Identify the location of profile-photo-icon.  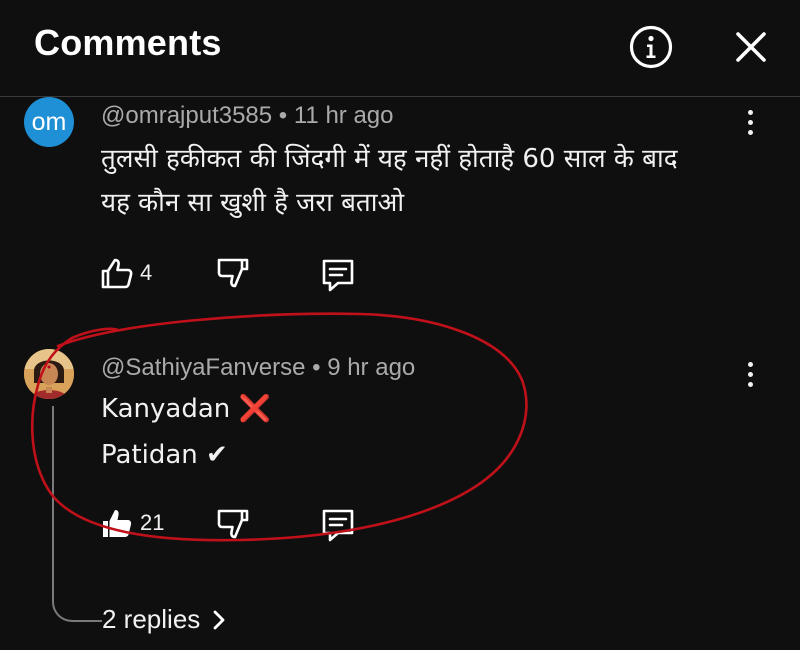
(49, 374).